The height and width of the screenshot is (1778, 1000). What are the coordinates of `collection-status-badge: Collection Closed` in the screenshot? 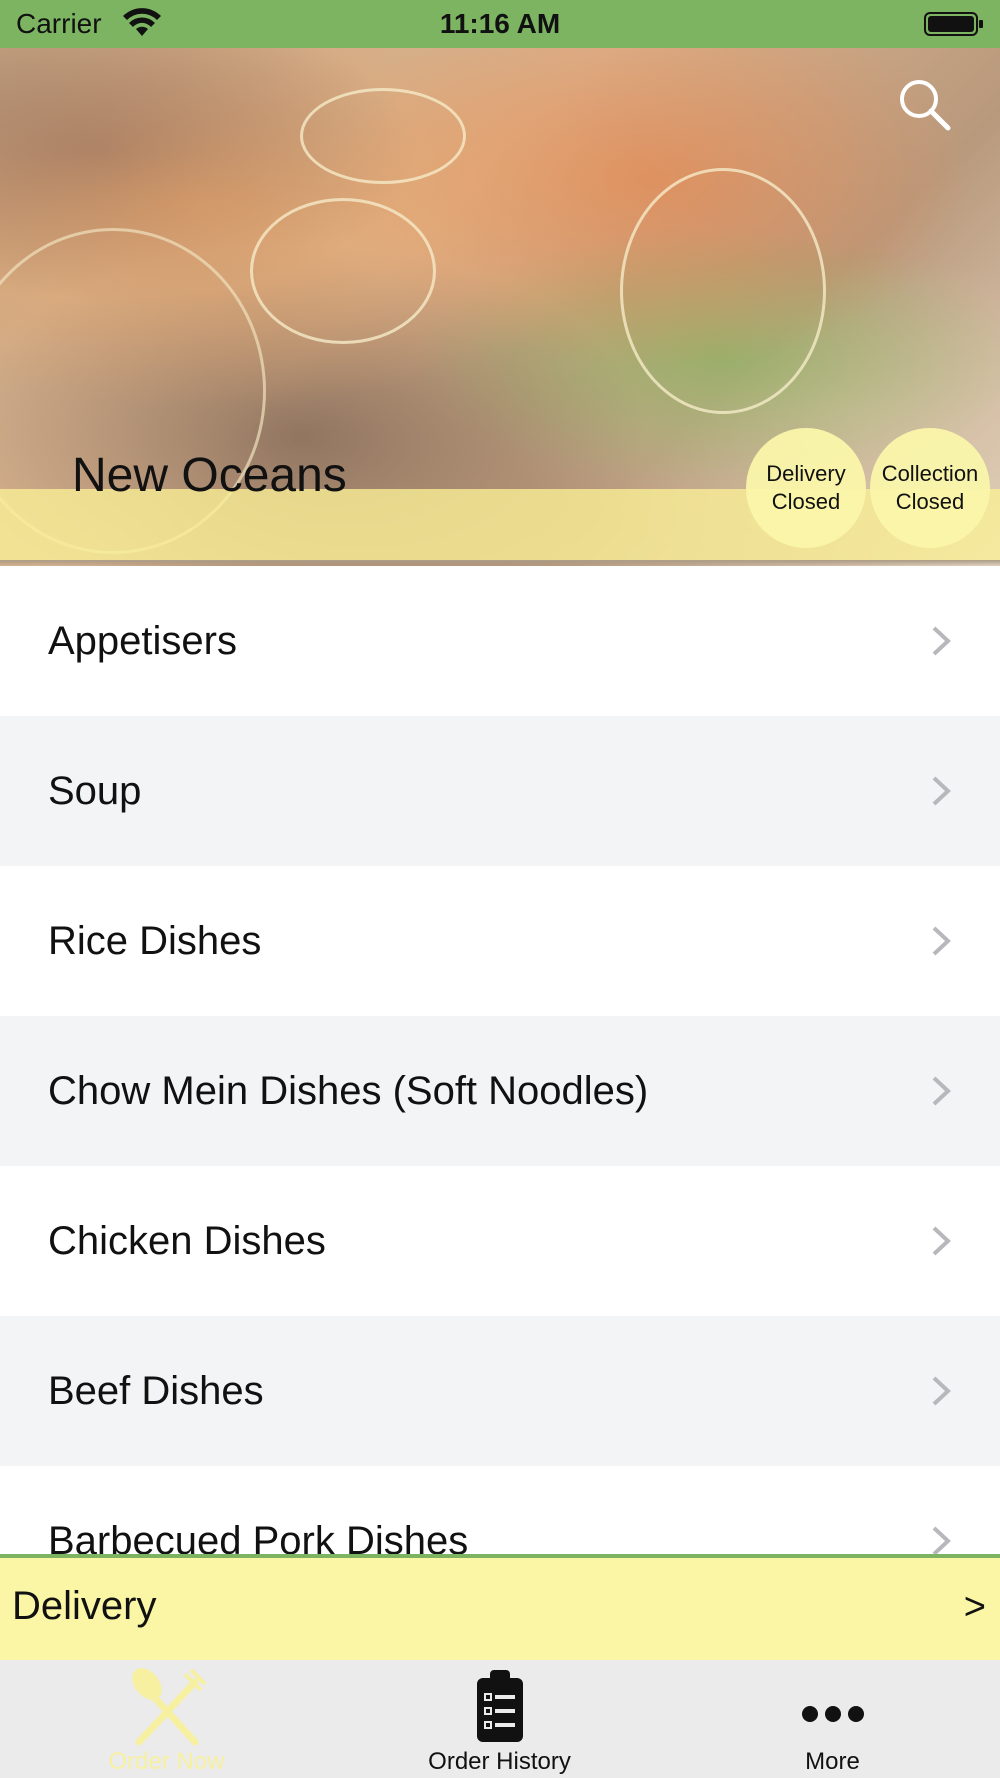 It's located at (930, 488).